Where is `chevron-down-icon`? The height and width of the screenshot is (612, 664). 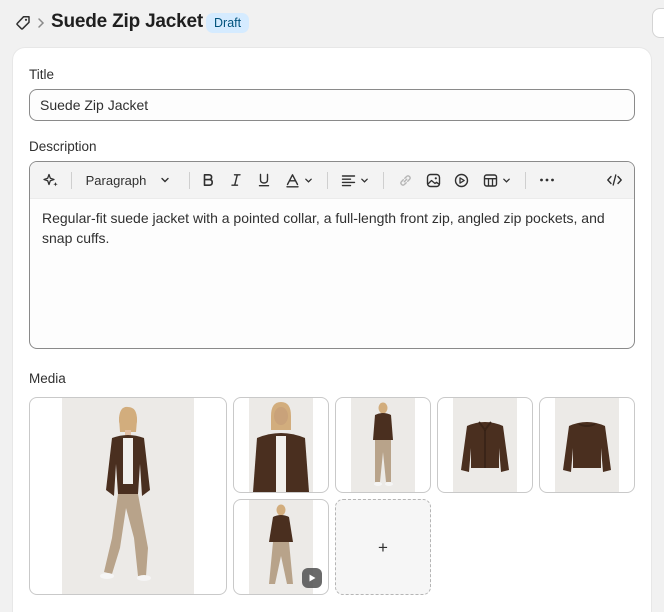 chevron-down-icon is located at coordinates (165, 180).